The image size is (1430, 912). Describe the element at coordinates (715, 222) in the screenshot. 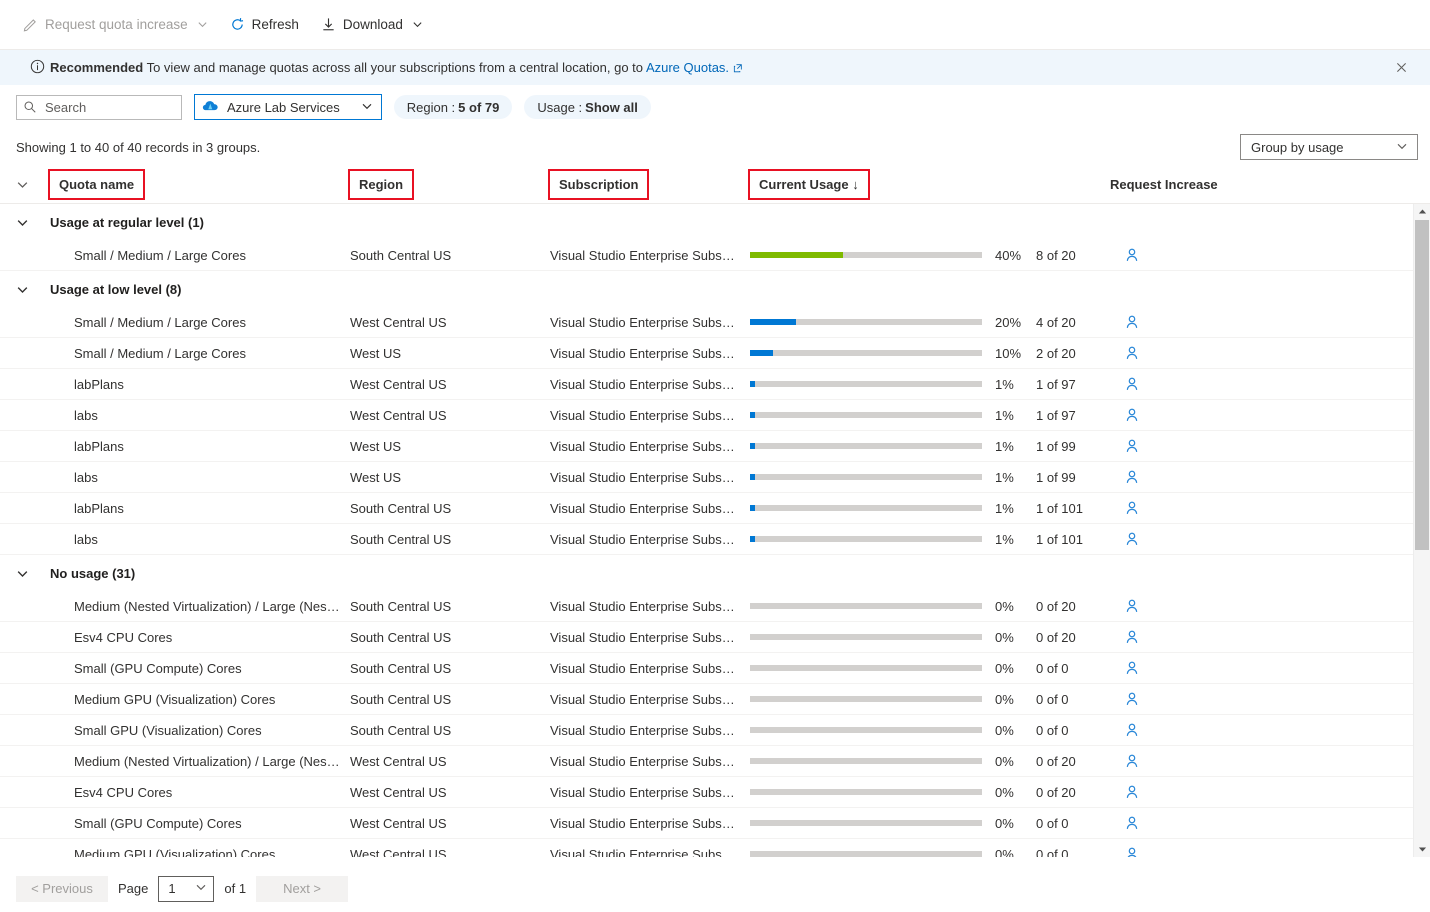

I see `group-header: Usage at regular level (1)` at that location.